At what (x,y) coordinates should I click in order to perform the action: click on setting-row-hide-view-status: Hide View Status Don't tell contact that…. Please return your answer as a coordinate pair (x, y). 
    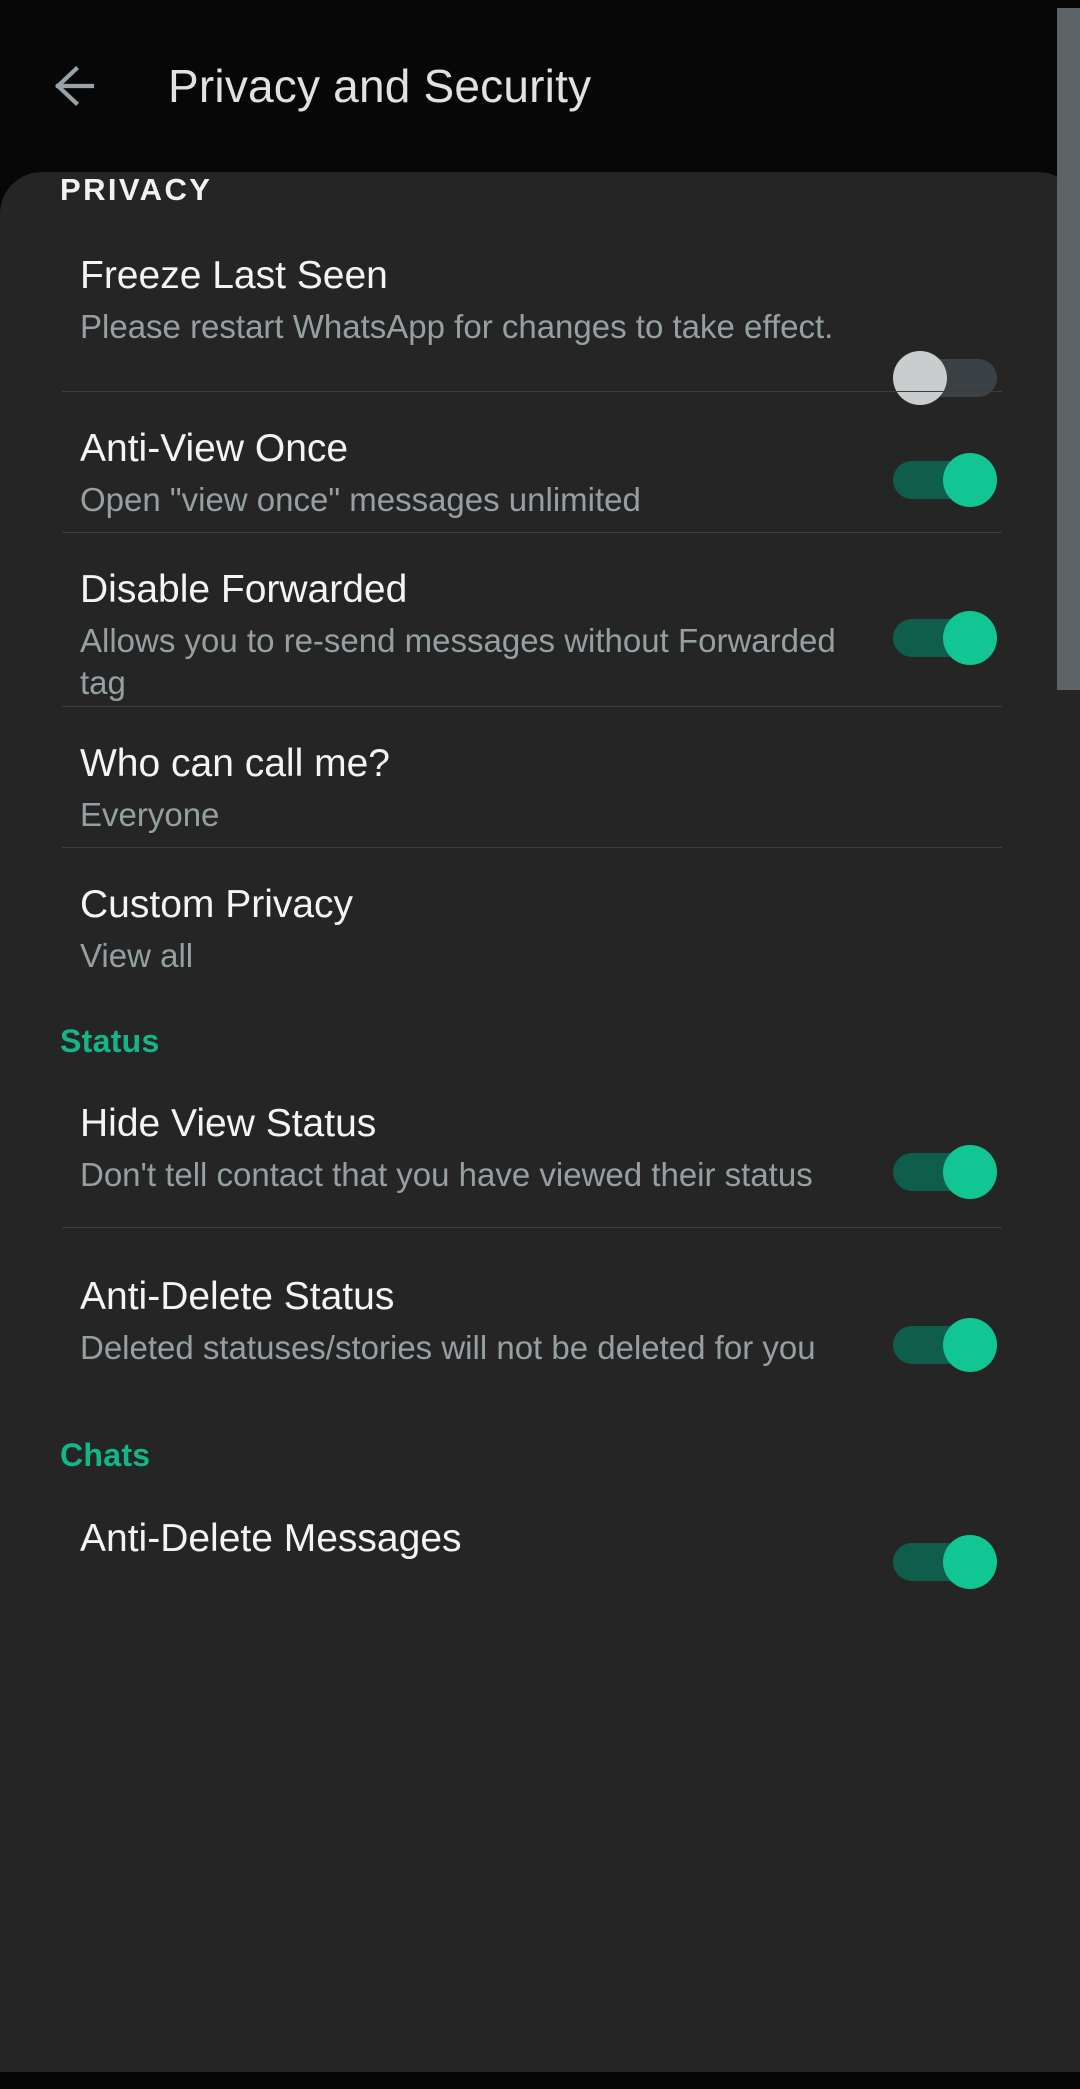
    Looking at the image, I should click on (540, 1167).